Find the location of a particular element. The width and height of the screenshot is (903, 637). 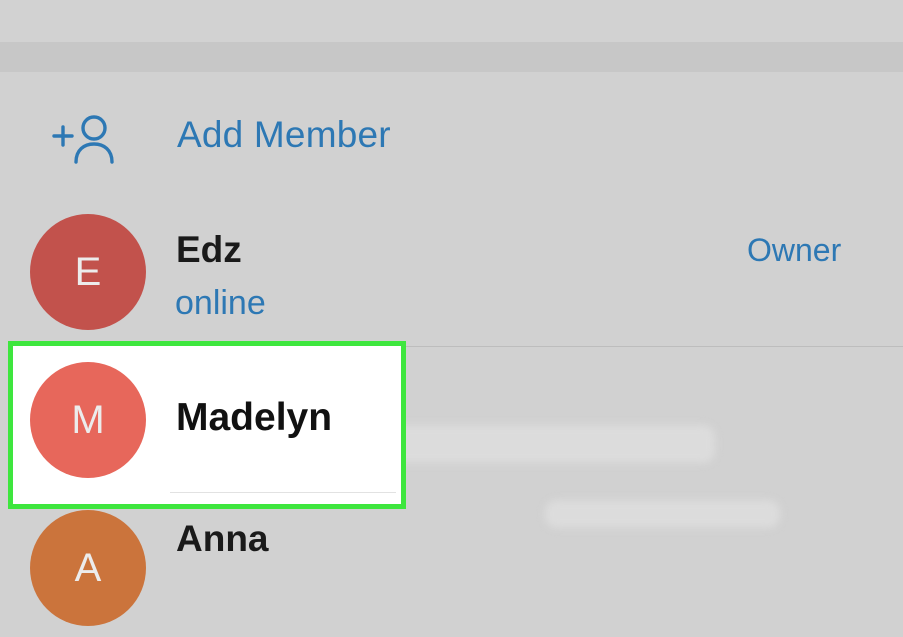

top-panel is located at coordinates (451, 21).